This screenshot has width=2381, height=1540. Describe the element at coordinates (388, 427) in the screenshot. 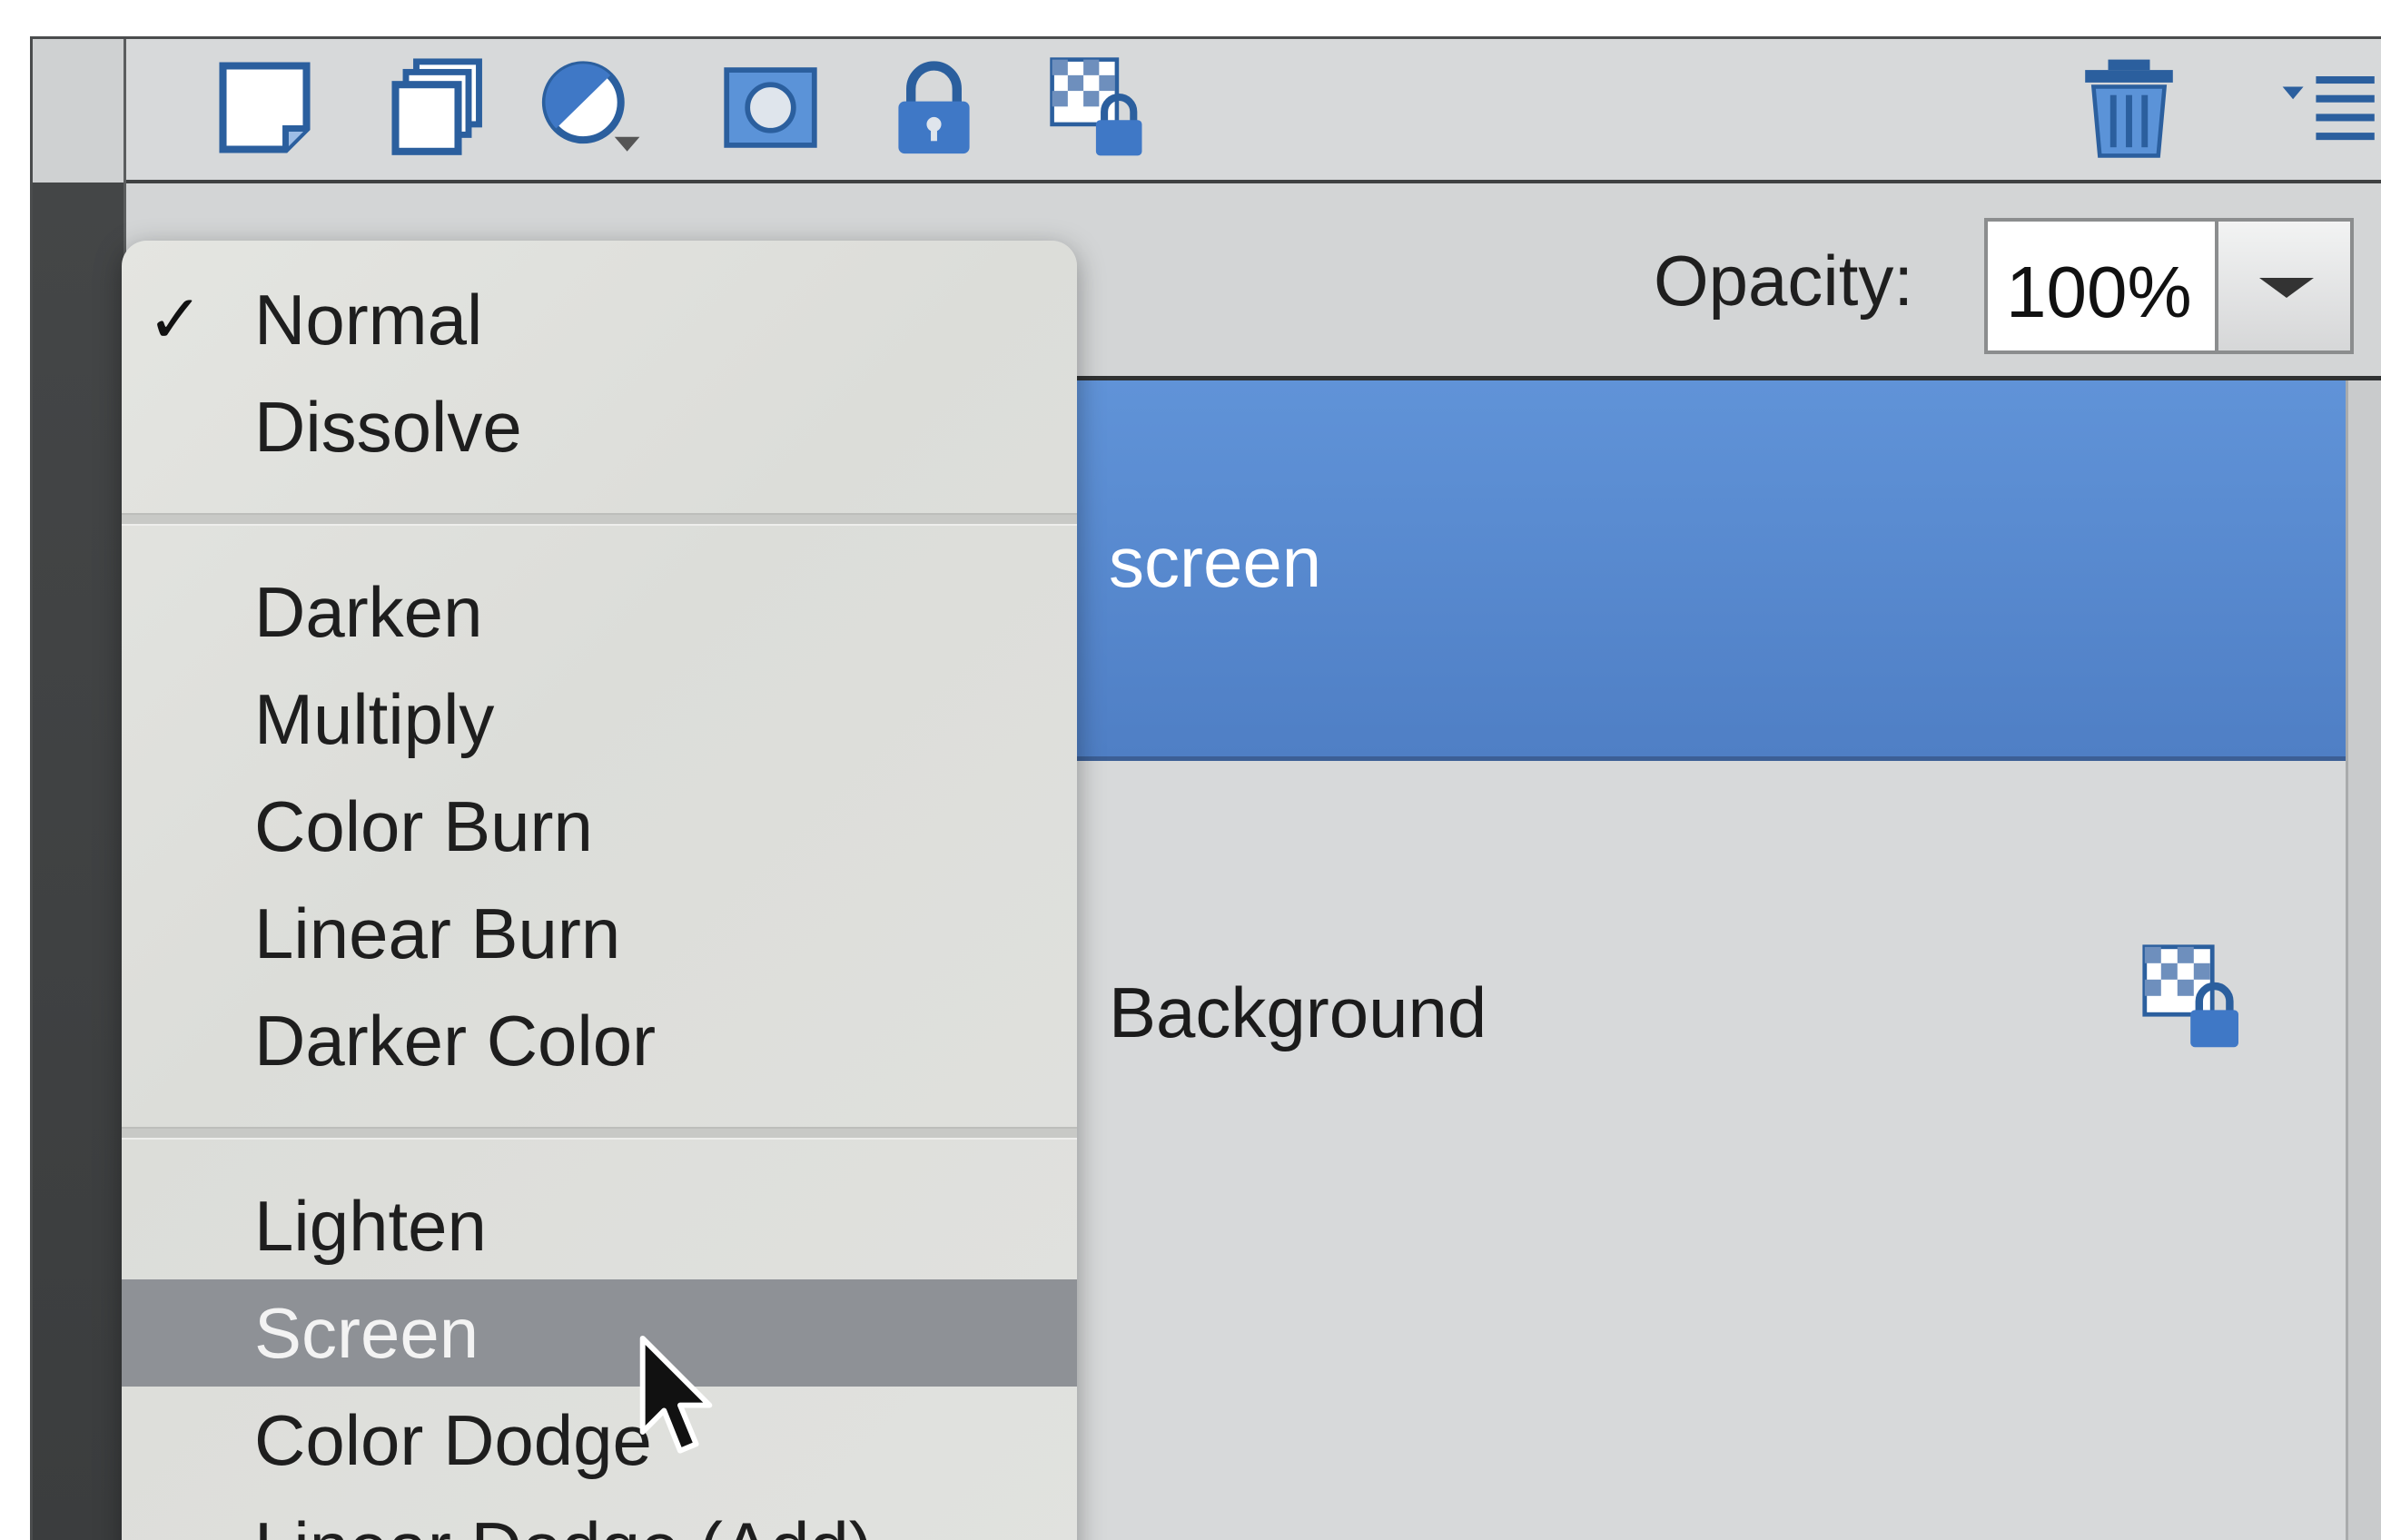

I see `menu-item-label: Dissolve` at that location.